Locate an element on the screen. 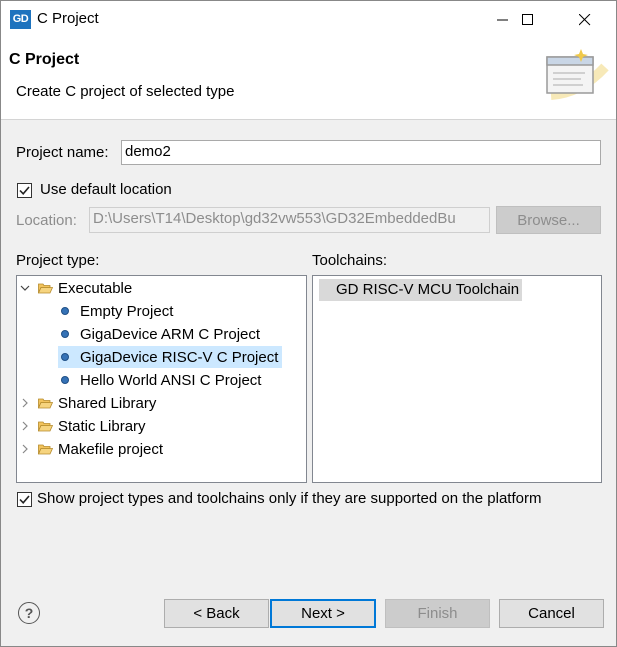  finish-button: Finish is located at coordinates (437, 613).